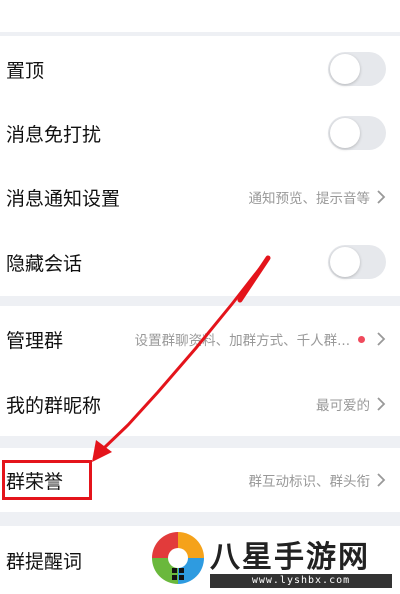 The image size is (400, 594). Describe the element at coordinates (178, 558) in the screenshot. I see `watermark-logo-icon` at that location.